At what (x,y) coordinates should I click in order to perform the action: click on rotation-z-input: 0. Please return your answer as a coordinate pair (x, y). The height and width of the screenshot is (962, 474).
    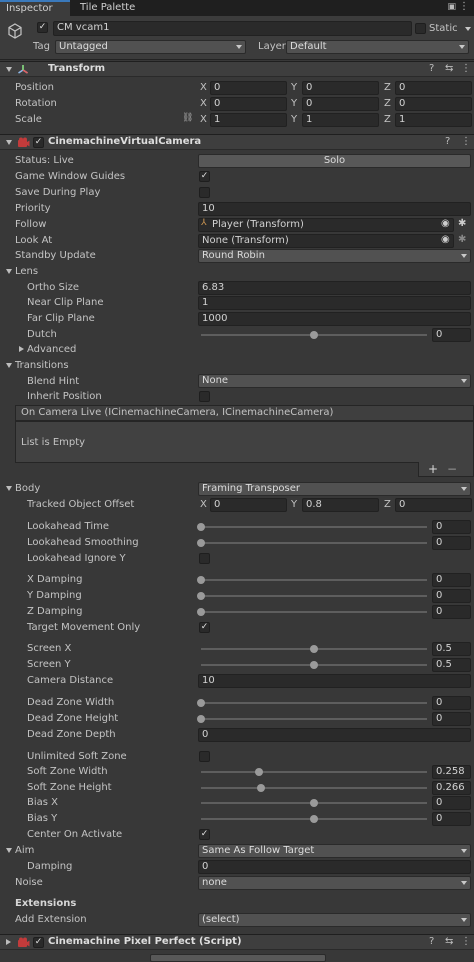
    Looking at the image, I should click on (433, 104).